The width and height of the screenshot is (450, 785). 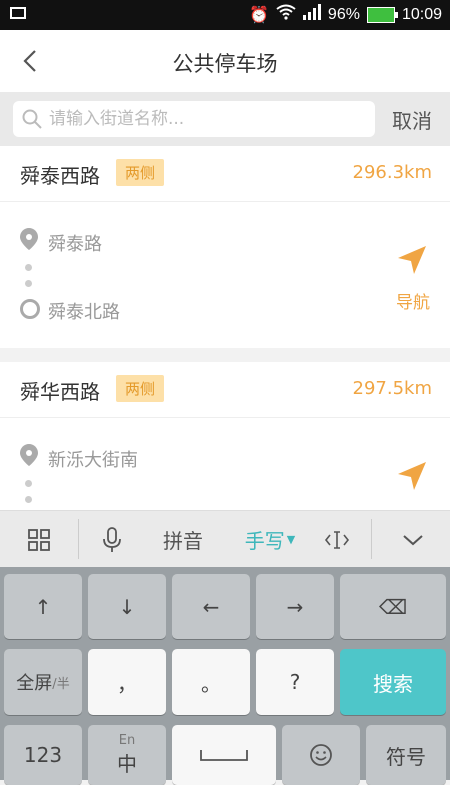 What do you see at coordinates (183, 539) in the screenshot?
I see `pinyin-mode-button: 拼音` at bounding box center [183, 539].